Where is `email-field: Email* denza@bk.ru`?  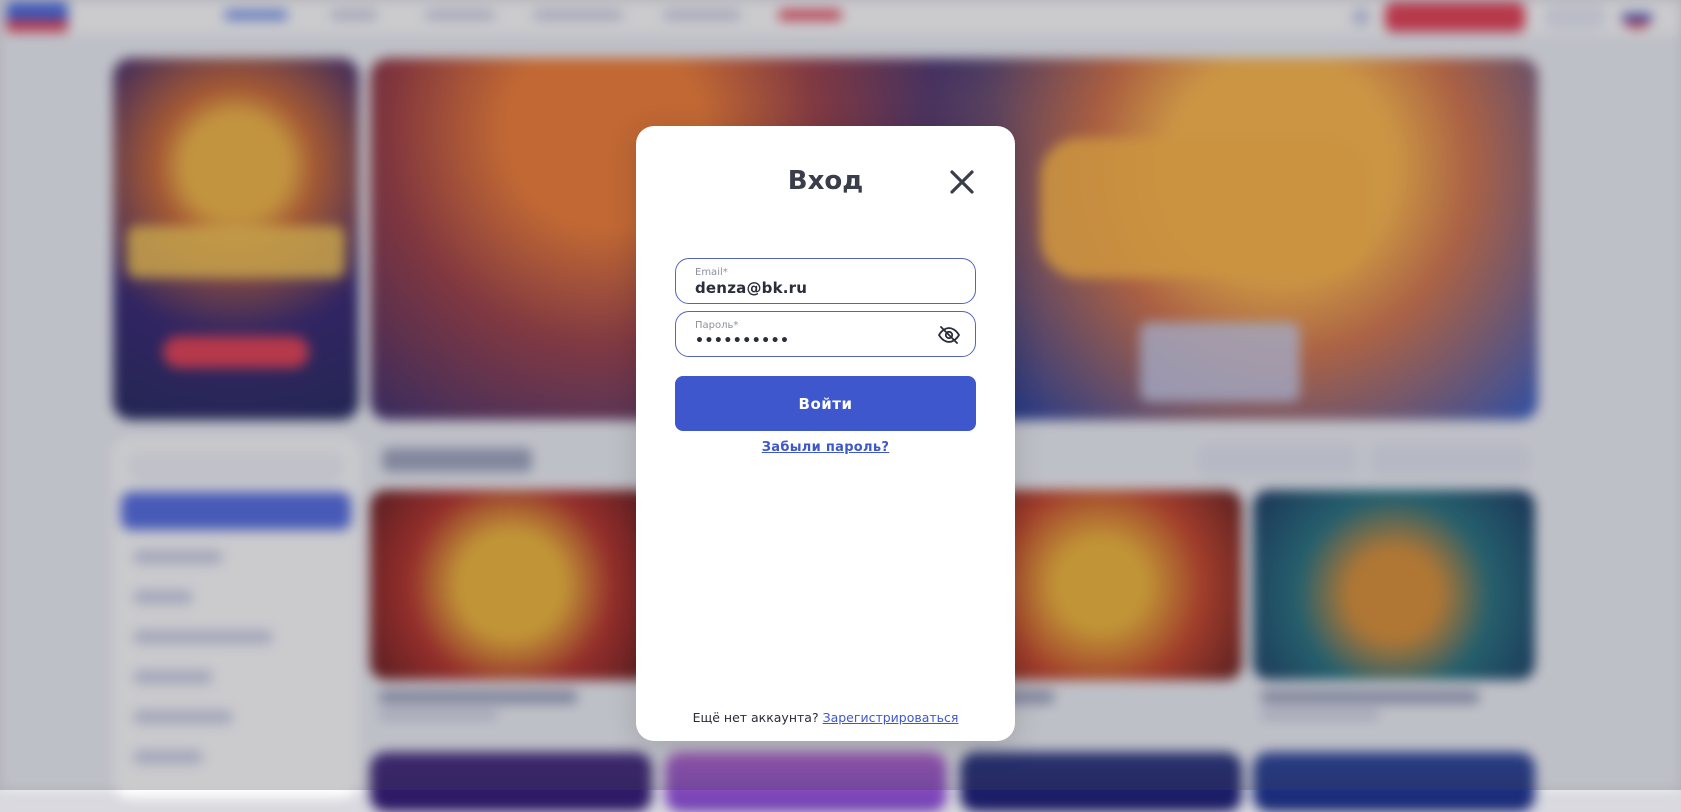 email-field: Email* denza@bk.ru is located at coordinates (825, 281).